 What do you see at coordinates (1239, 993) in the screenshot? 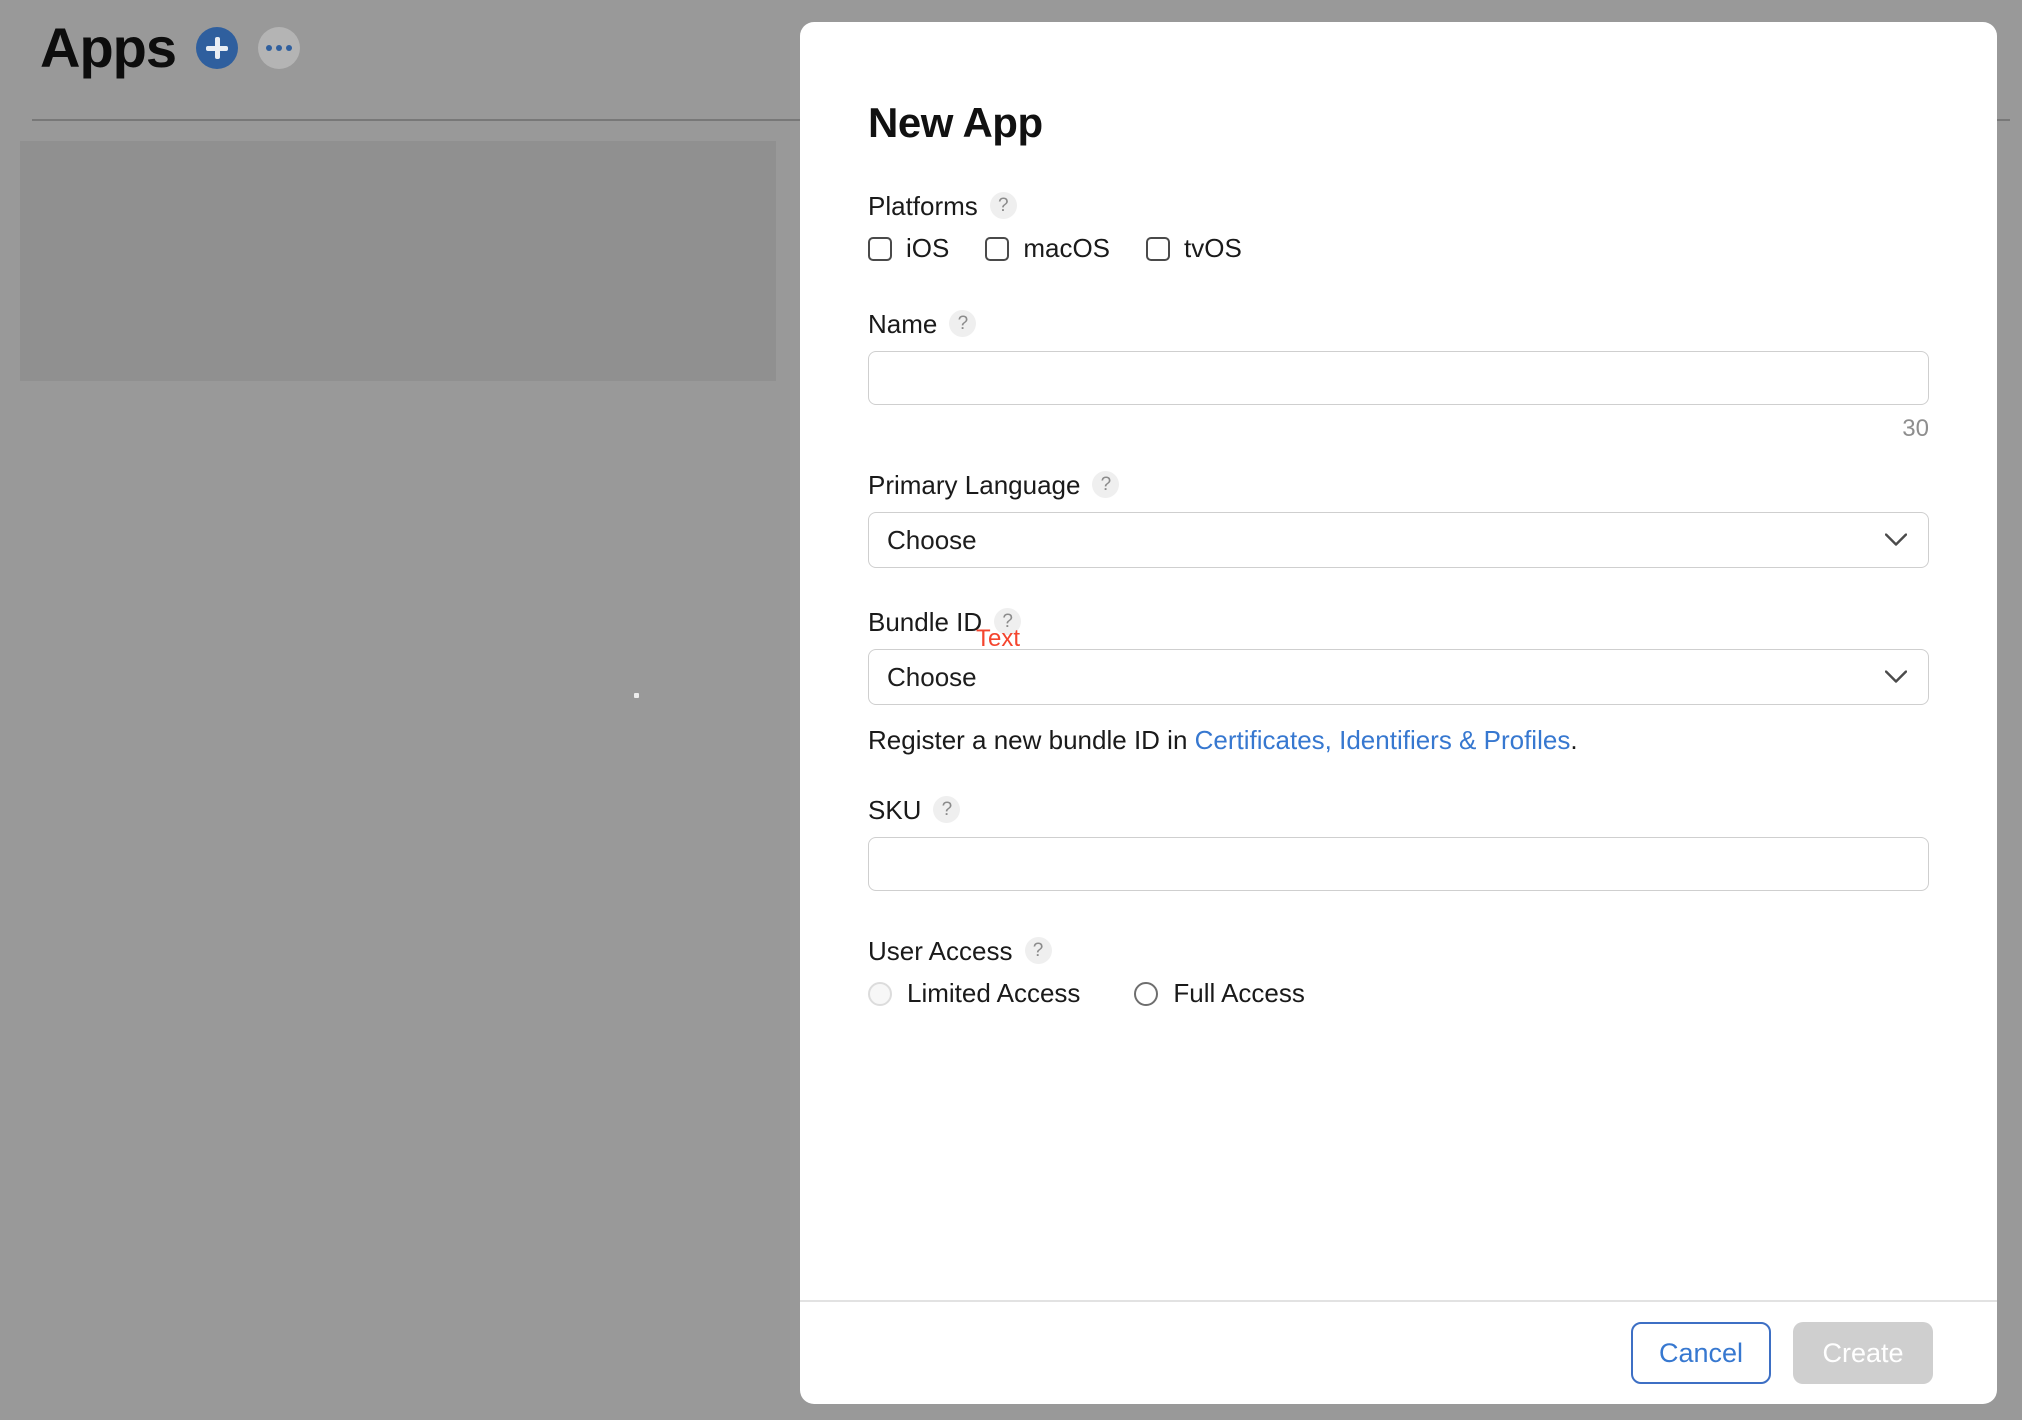
I see `radio-label: Full Access` at bounding box center [1239, 993].